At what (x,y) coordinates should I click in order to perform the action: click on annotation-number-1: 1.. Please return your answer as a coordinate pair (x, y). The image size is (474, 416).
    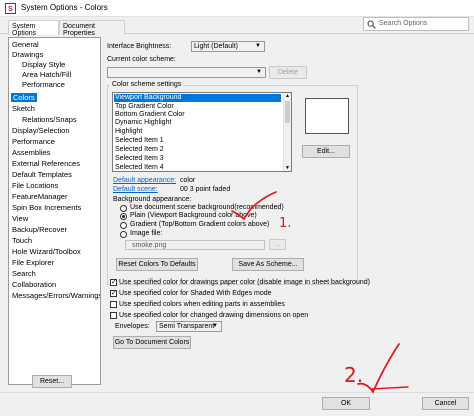
    Looking at the image, I should click on (285, 223).